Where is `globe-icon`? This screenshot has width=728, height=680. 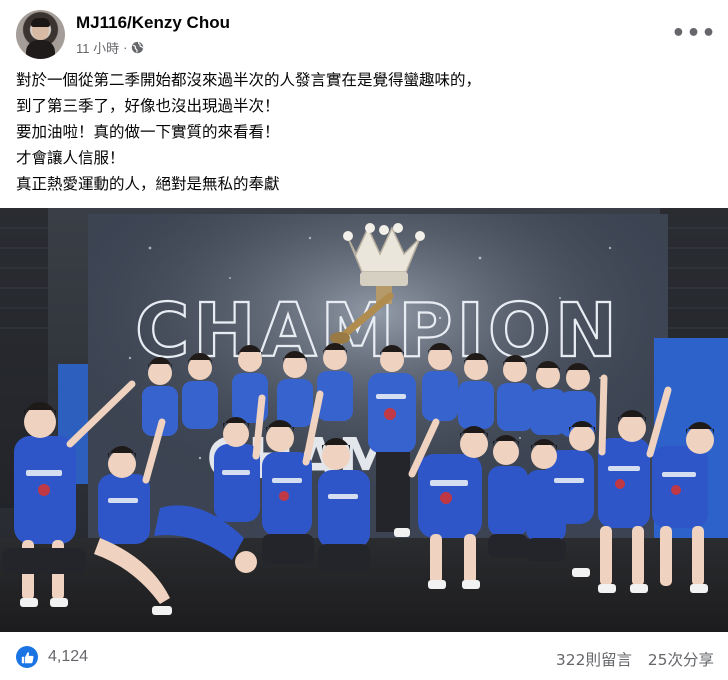
globe-icon is located at coordinates (138, 47).